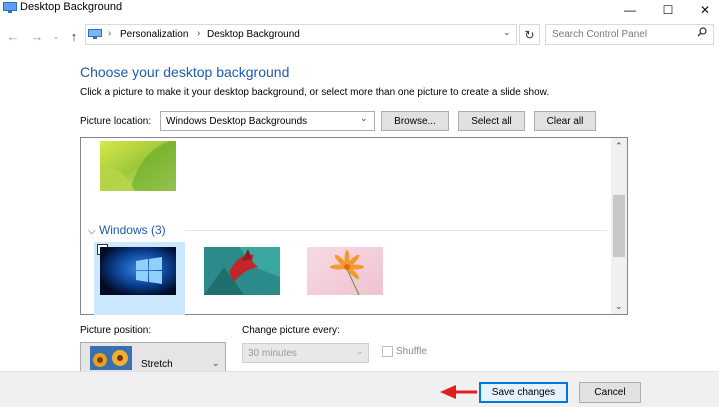 The width and height of the screenshot is (719, 407). What do you see at coordinates (10, 7) in the screenshot?
I see `desktop-background-app-icon` at bounding box center [10, 7].